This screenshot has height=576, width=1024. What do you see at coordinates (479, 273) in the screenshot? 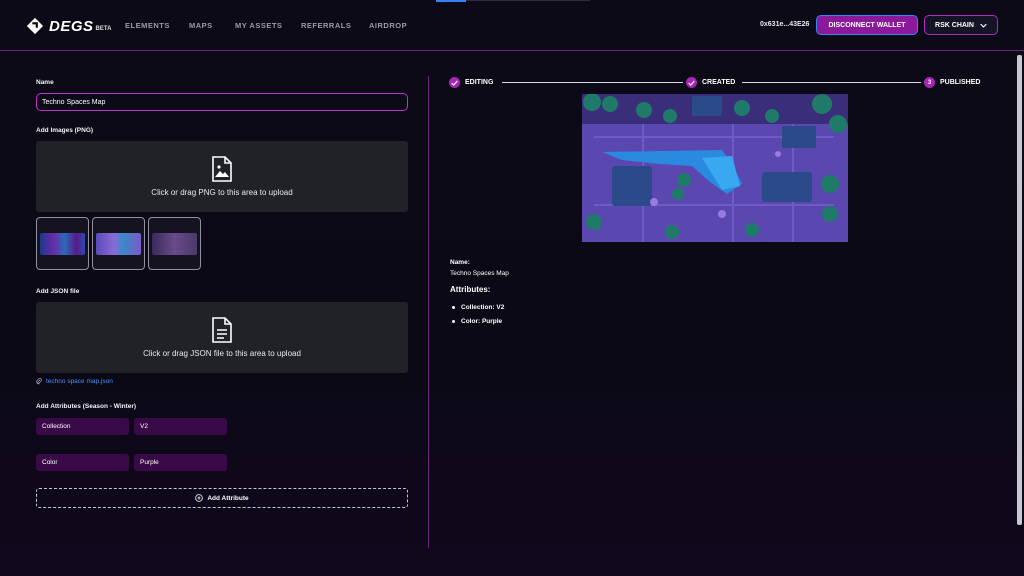
I see `preview-name-value: Techno Spaces Map` at bounding box center [479, 273].